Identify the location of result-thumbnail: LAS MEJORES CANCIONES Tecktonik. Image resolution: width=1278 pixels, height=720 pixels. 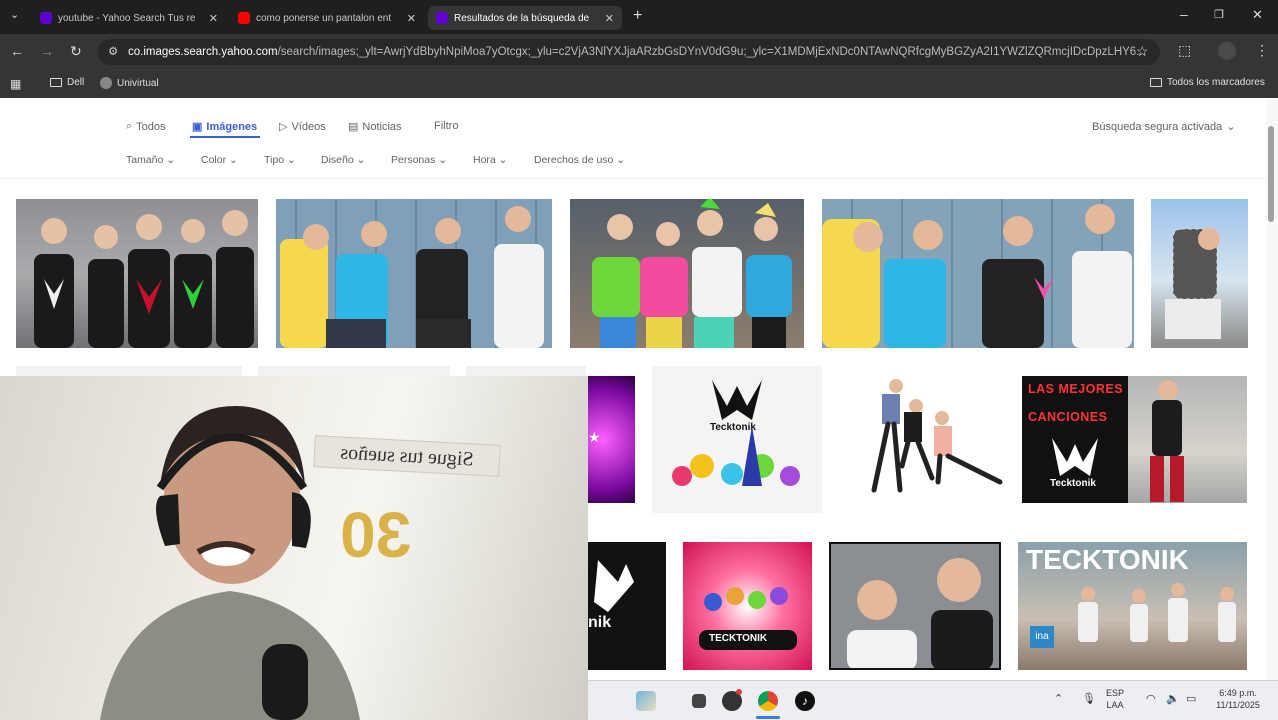
(1075, 439).